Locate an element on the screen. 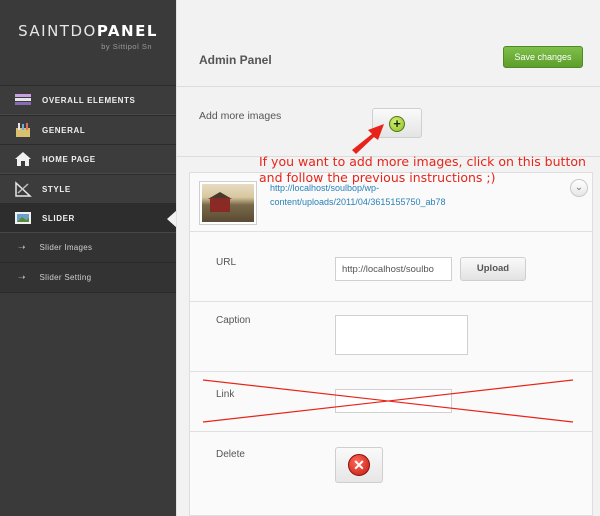 The width and height of the screenshot is (600, 516). url-label: URL is located at coordinates (226, 262).